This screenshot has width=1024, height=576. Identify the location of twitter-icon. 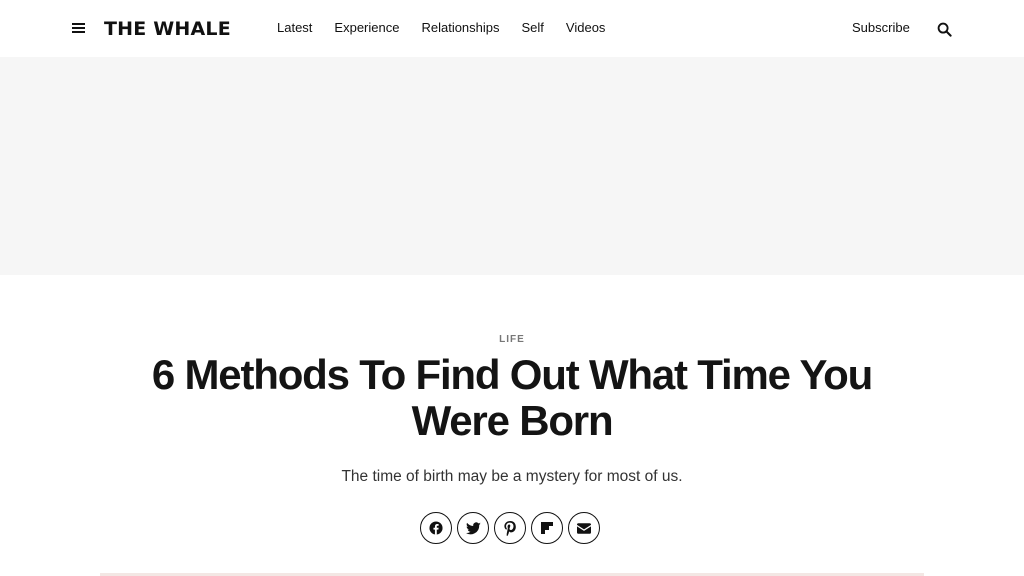
(473, 528).